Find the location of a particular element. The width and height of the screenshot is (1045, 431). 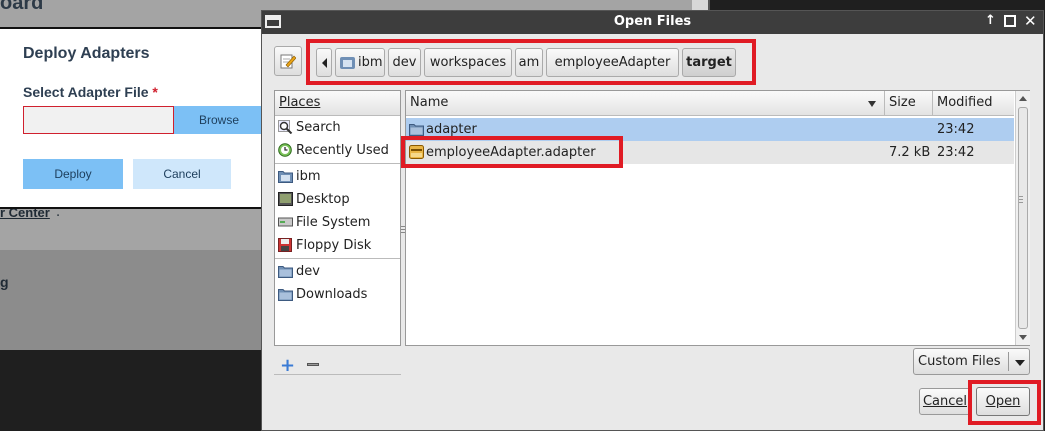

adapter-file-label-text: Select Adapter File is located at coordinates (86, 92).